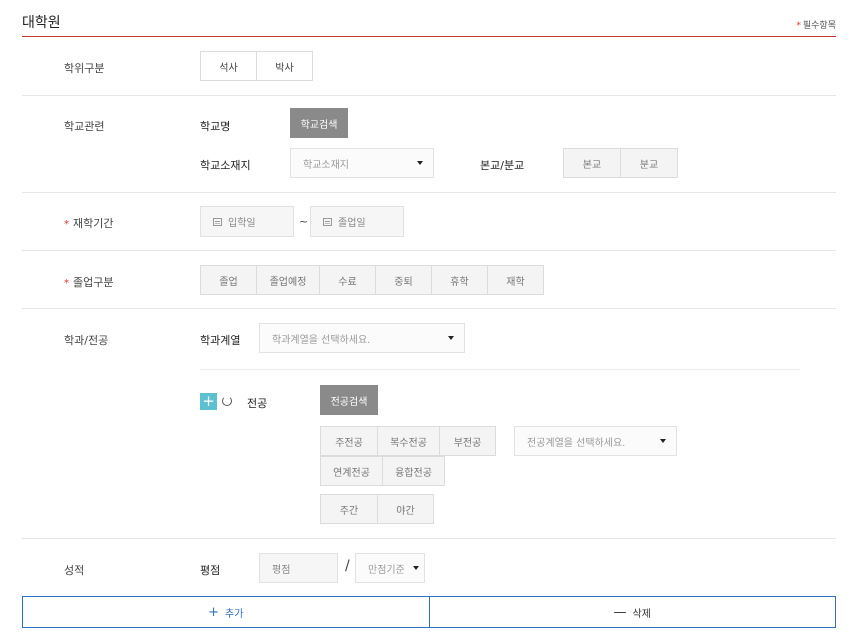  What do you see at coordinates (362, 163) in the screenshot?
I see `school-location-select: 학교소재지` at bounding box center [362, 163].